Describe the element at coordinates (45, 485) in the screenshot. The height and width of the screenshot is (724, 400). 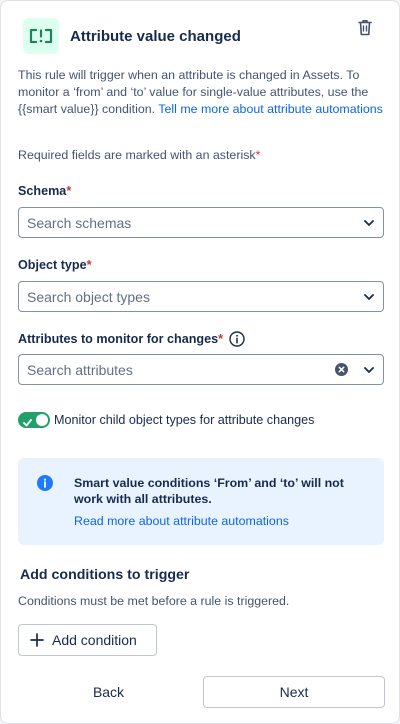
I see `info-circle-icon` at that location.